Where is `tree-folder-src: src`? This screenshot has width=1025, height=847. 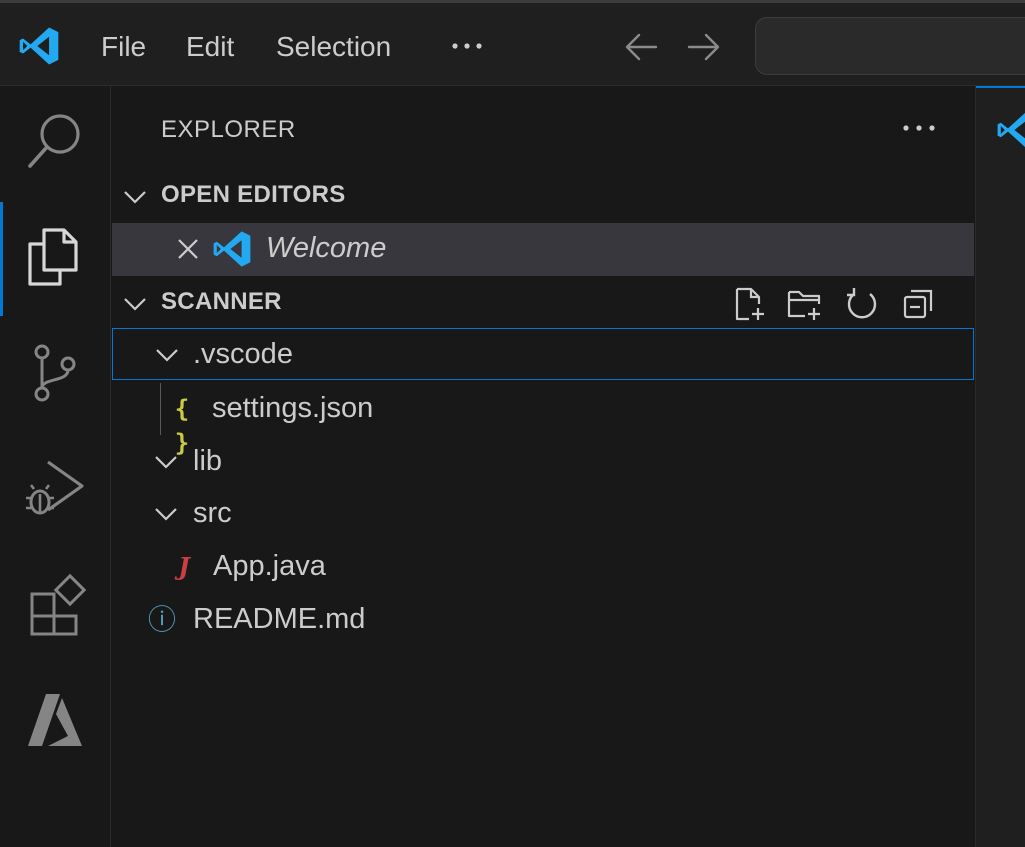
tree-folder-src: src is located at coordinates (543, 514).